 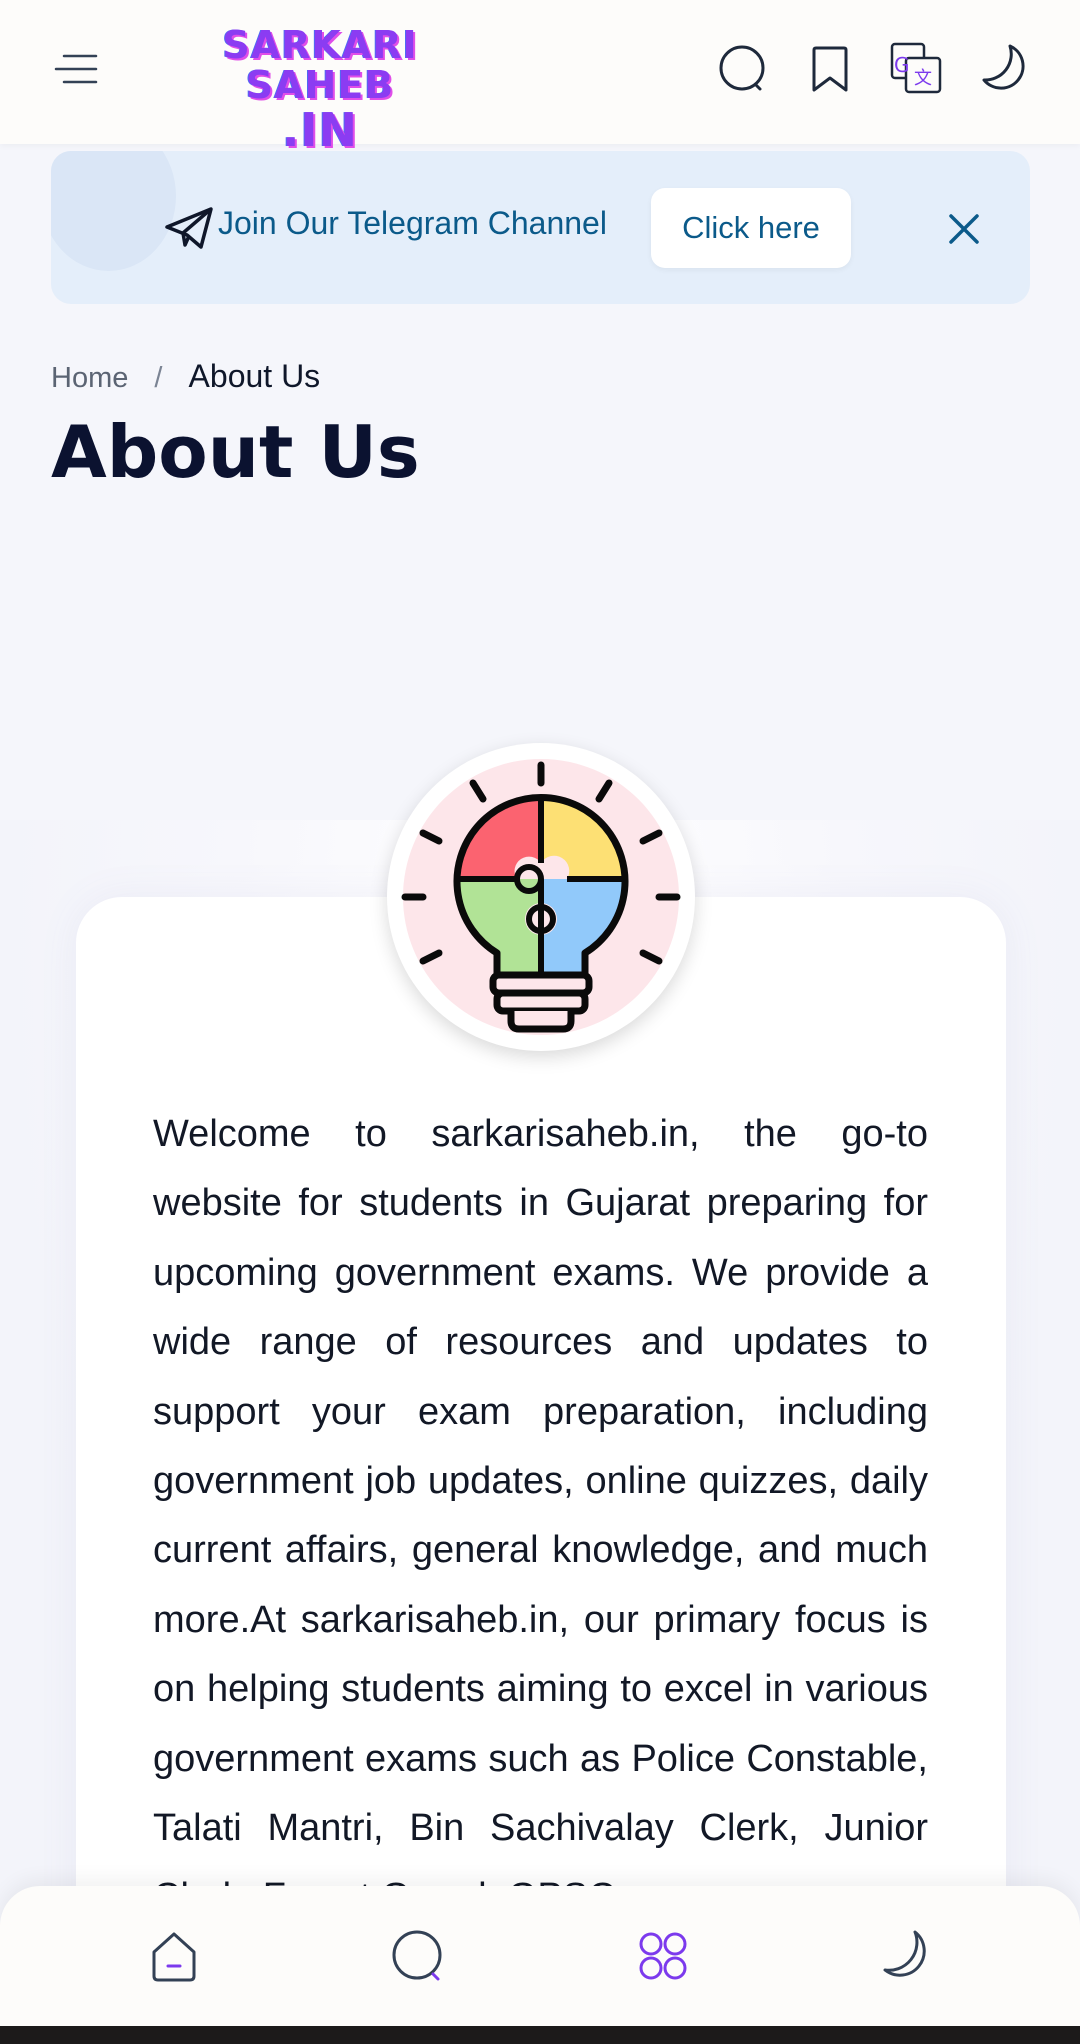 I want to click on idea-bulb-image, so click(x=541, y=897).